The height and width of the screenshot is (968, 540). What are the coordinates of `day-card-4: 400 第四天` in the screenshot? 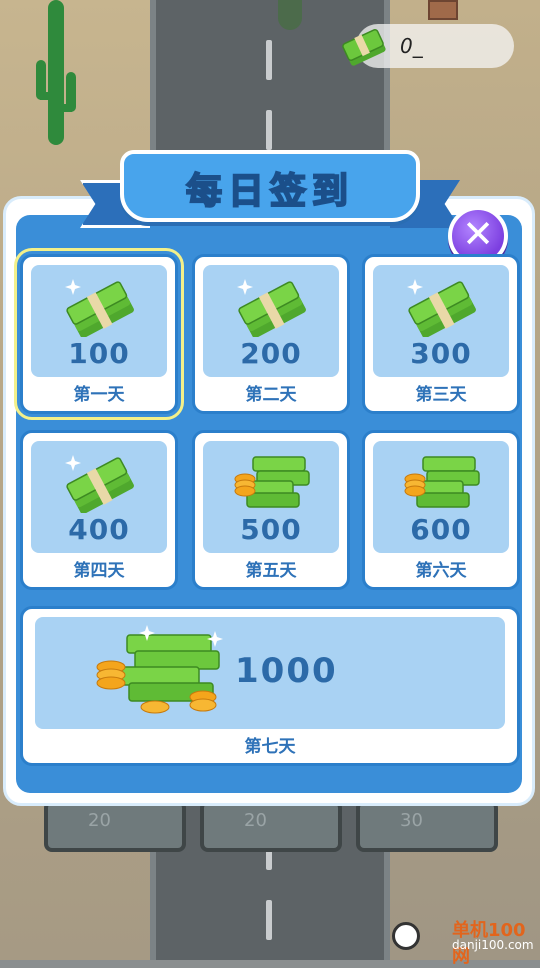 It's located at (99, 510).